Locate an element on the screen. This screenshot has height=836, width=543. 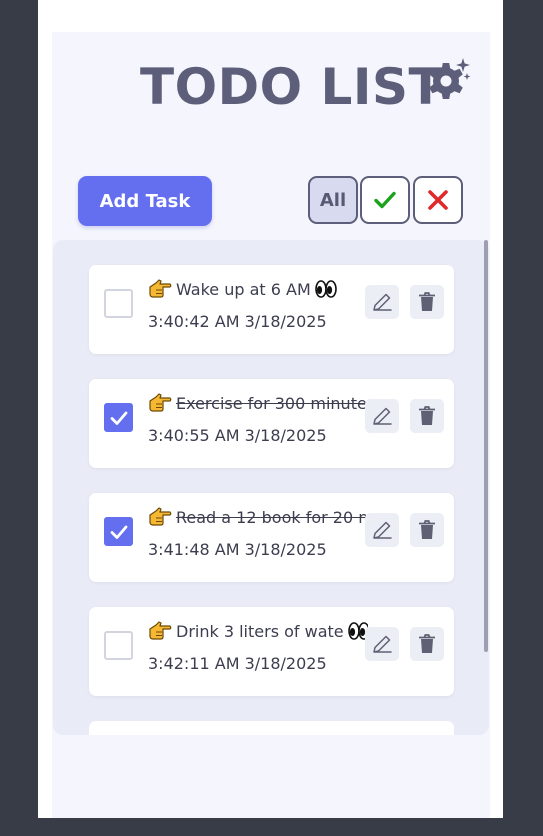
task-title-line: Drink 3 liters of wate is located at coordinates (258, 631).